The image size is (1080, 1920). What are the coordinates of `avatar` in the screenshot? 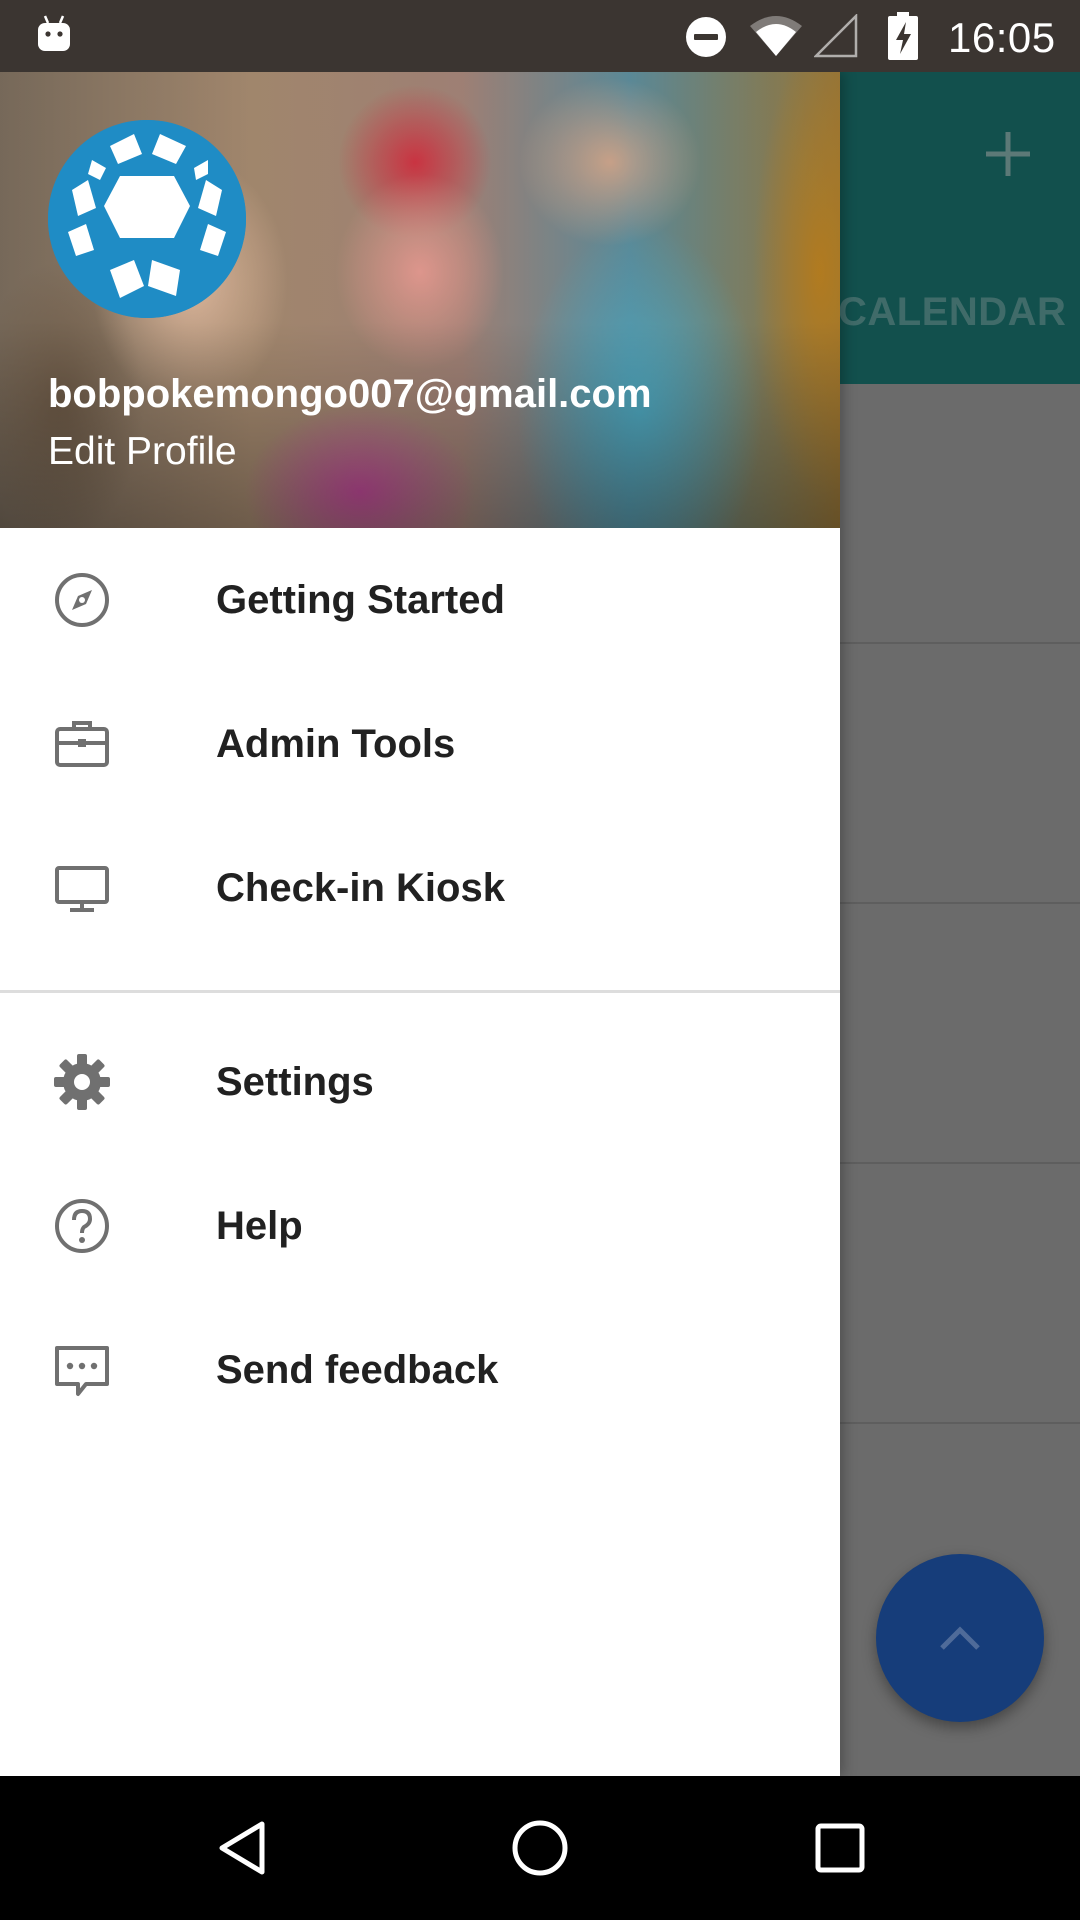 It's located at (147, 219).